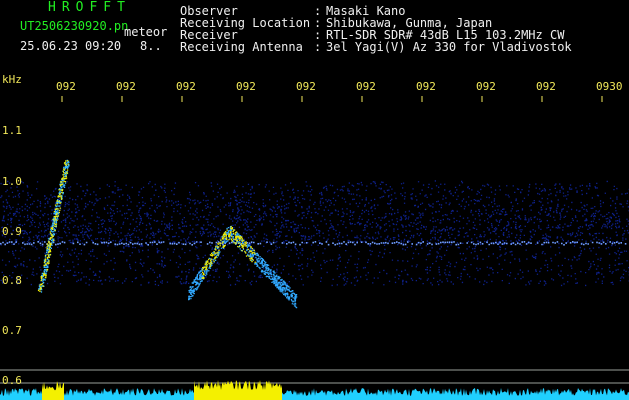  What do you see at coordinates (314, 394) in the screenshot?
I see `level-floor` at bounding box center [314, 394].